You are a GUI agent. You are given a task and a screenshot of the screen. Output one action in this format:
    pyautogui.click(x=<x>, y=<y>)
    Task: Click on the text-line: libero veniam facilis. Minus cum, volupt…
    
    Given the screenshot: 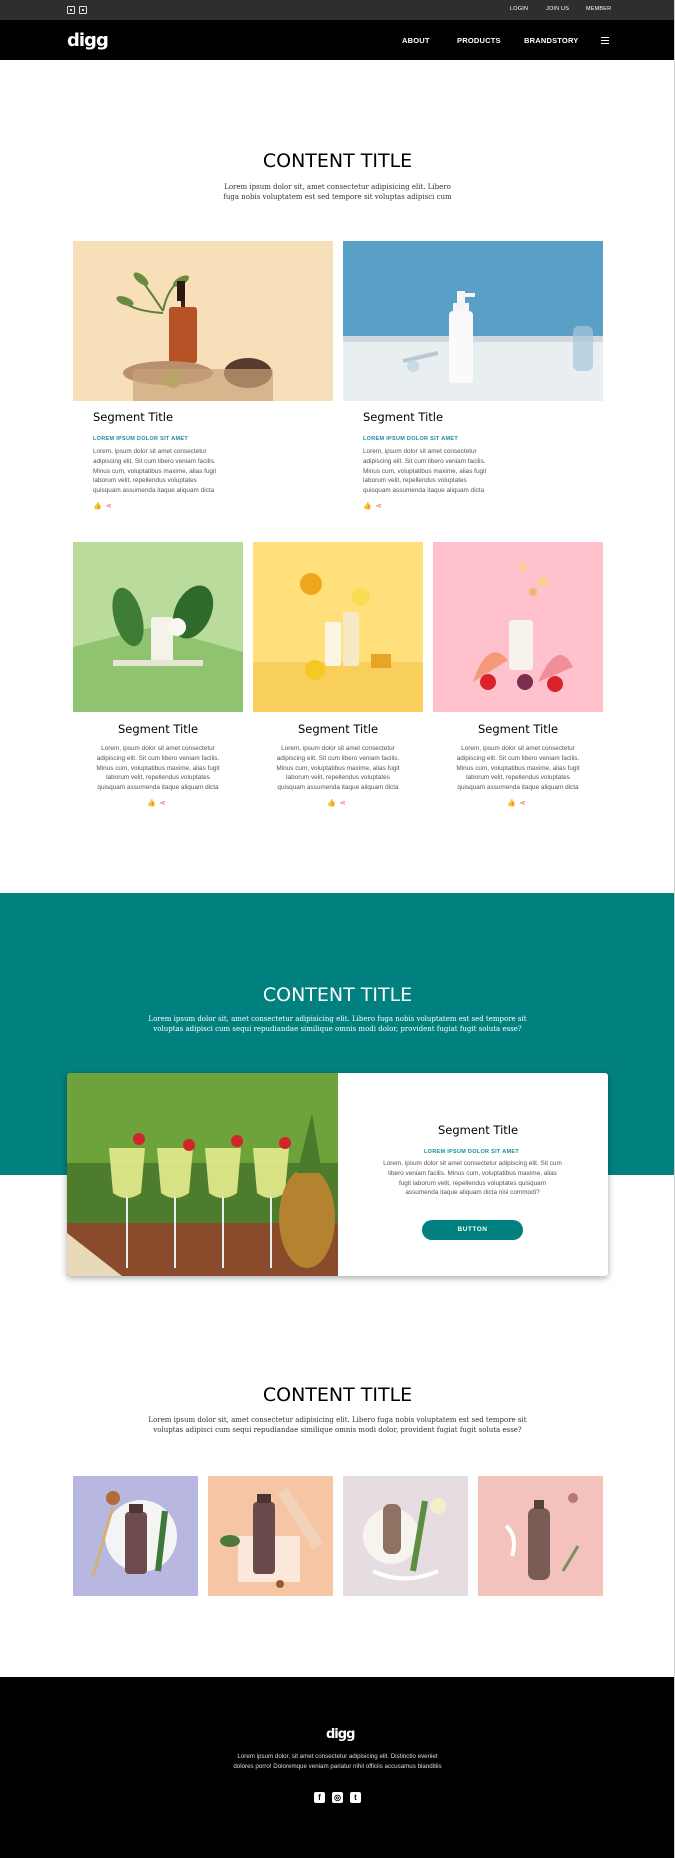 What is the action you would take?
    pyautogui.click(x=472, y=1173)
    